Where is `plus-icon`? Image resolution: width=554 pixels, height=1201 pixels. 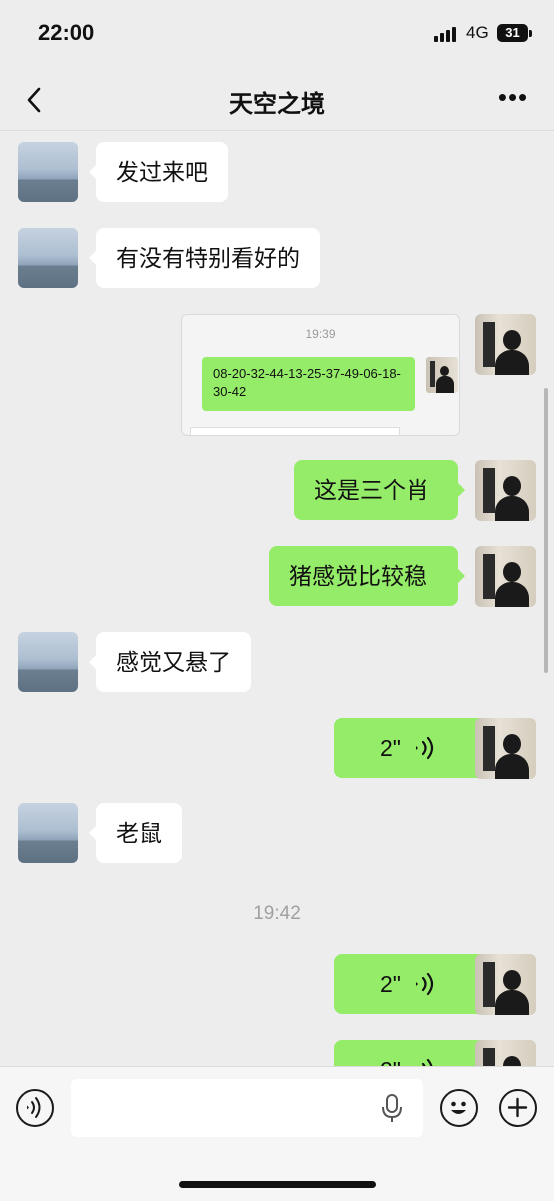 plus-icon is located at coordinates (518, 1108).